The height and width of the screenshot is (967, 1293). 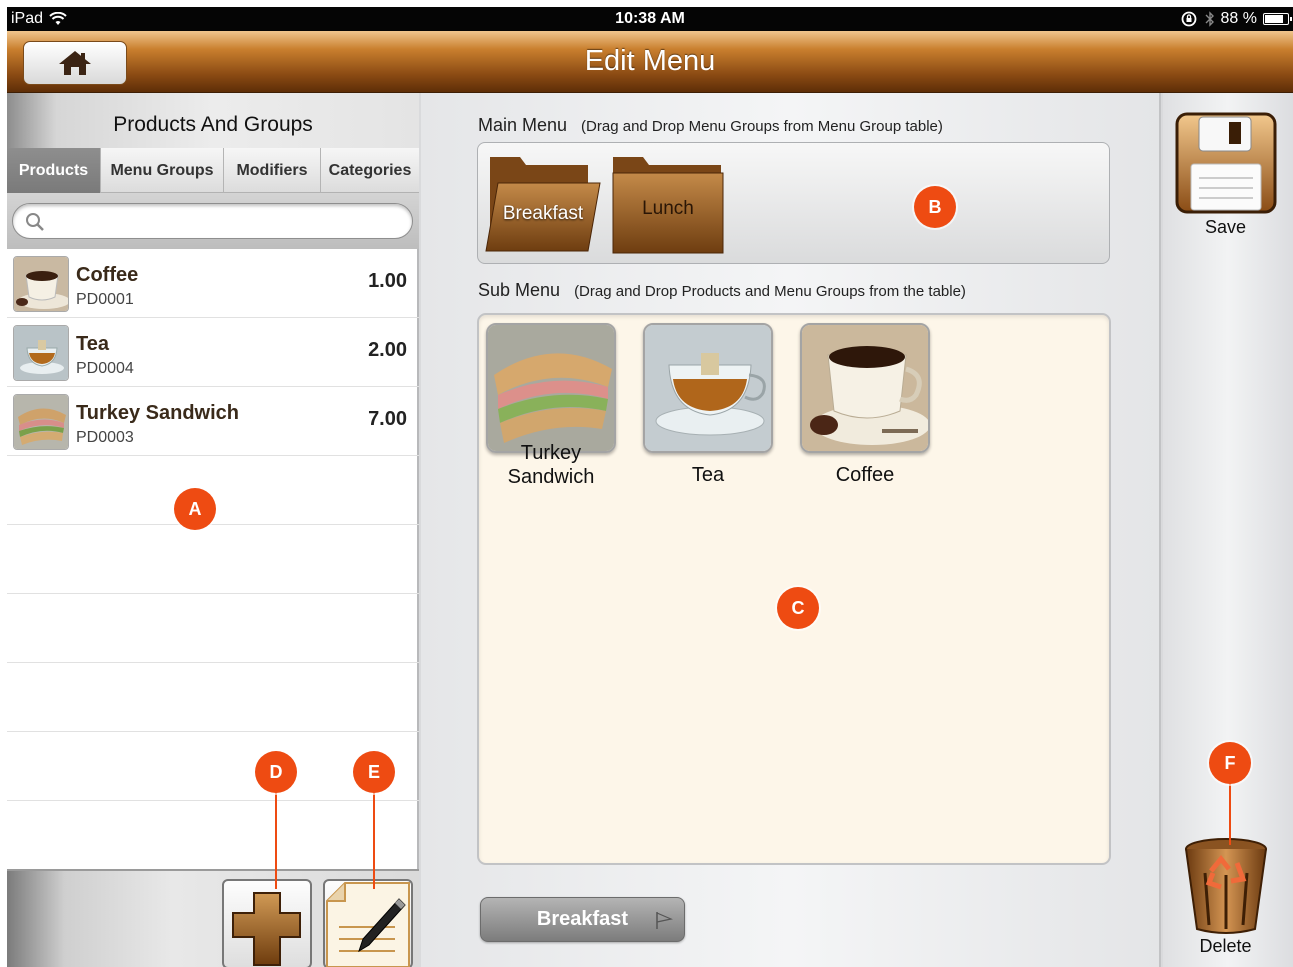 What do you see at coordinates (523, 125) in the screenshot?
I see `main-menu-label: Main Menu` at bounding box center [523, 125].